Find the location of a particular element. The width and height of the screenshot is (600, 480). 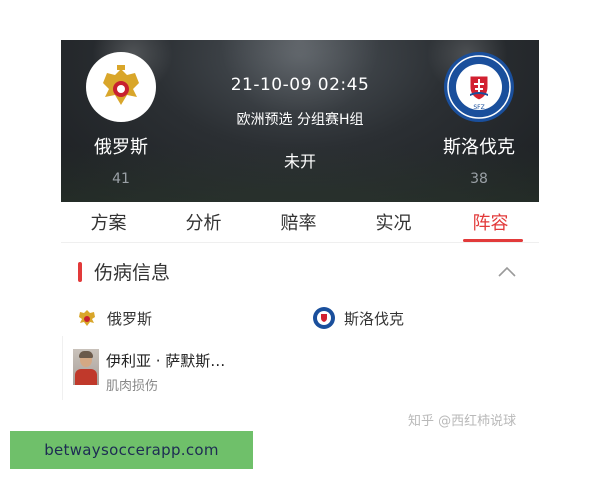

match-competition: 欧洲预选 分组赛H组 is located at coordinates (300, 120).